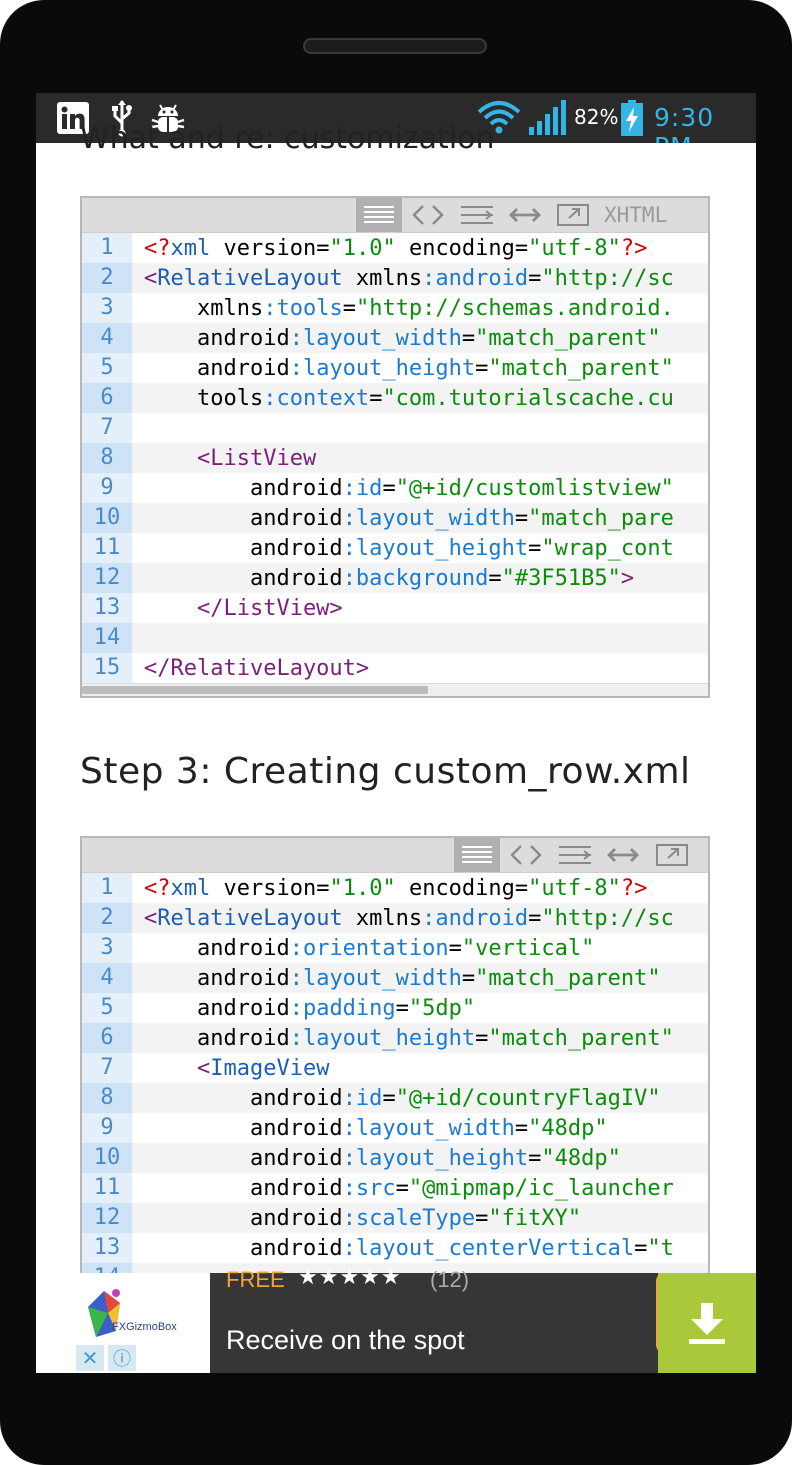  I want to click on ad-title: Receive on the spot, so click(345, 1340).